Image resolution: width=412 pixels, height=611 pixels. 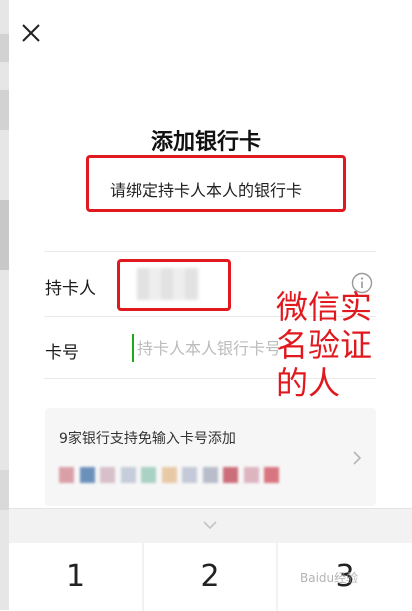 What do you see at coordinates (329, 578) in the screenshot?
I see `watermark: Baidu经验` at bounding box center [329, 578].